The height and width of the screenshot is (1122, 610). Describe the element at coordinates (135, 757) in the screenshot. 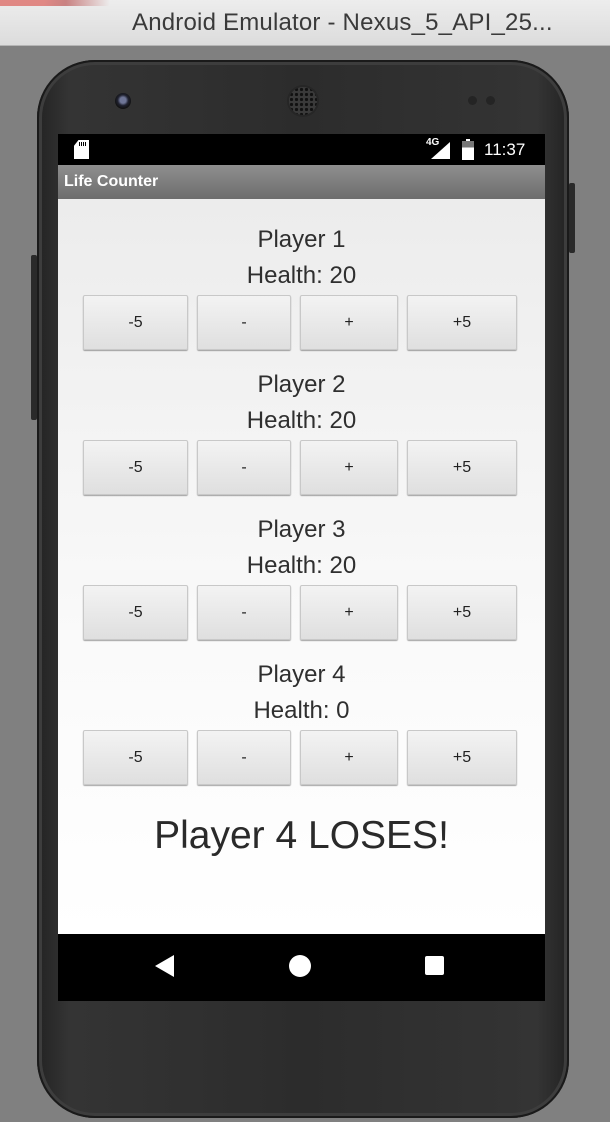

I see `player-4-minus-5-button: -5` at that location.